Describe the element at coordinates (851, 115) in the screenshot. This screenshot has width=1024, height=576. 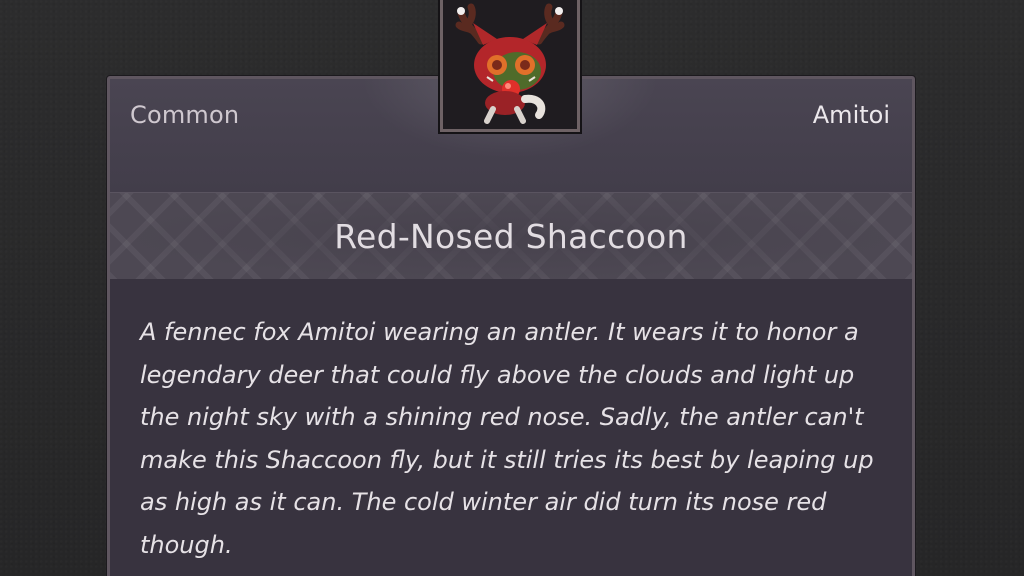
I see `category-label: Amitoi` at that location.